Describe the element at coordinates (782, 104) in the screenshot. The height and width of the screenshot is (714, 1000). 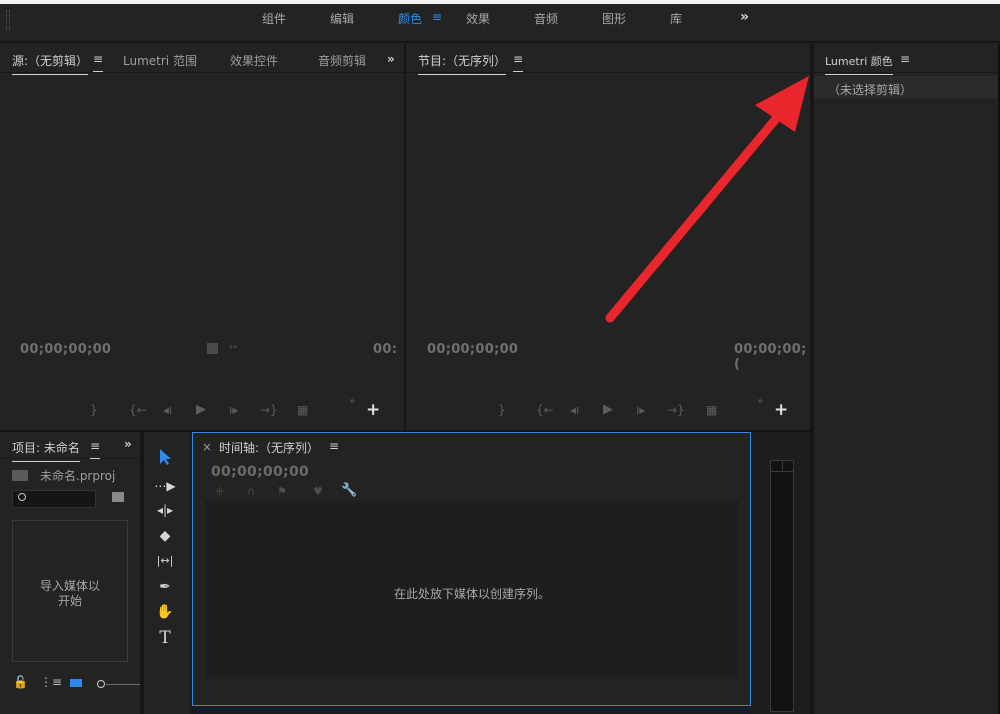
I see `annotation-arrow-head` at that location.